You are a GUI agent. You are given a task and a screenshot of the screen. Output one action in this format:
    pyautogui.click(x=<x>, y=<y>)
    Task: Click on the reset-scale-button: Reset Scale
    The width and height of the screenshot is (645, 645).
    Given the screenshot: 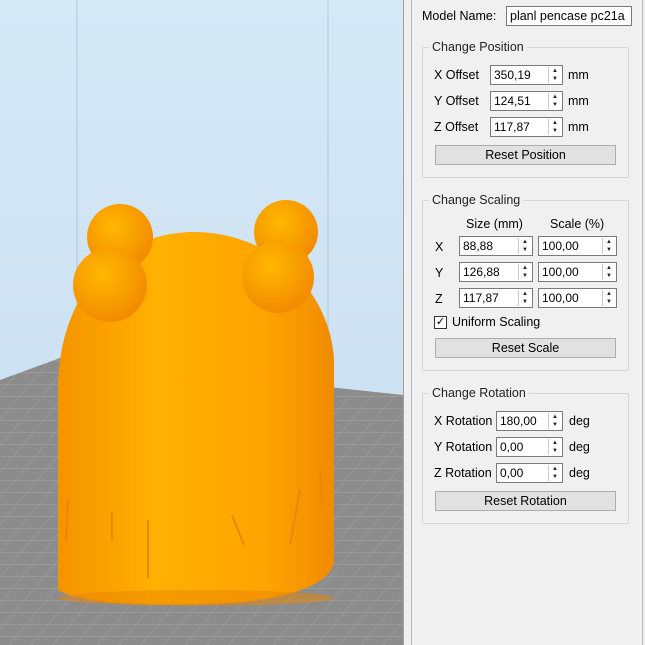 What is the action you would take?
    pyautogui.click(x=525, y=348)
    